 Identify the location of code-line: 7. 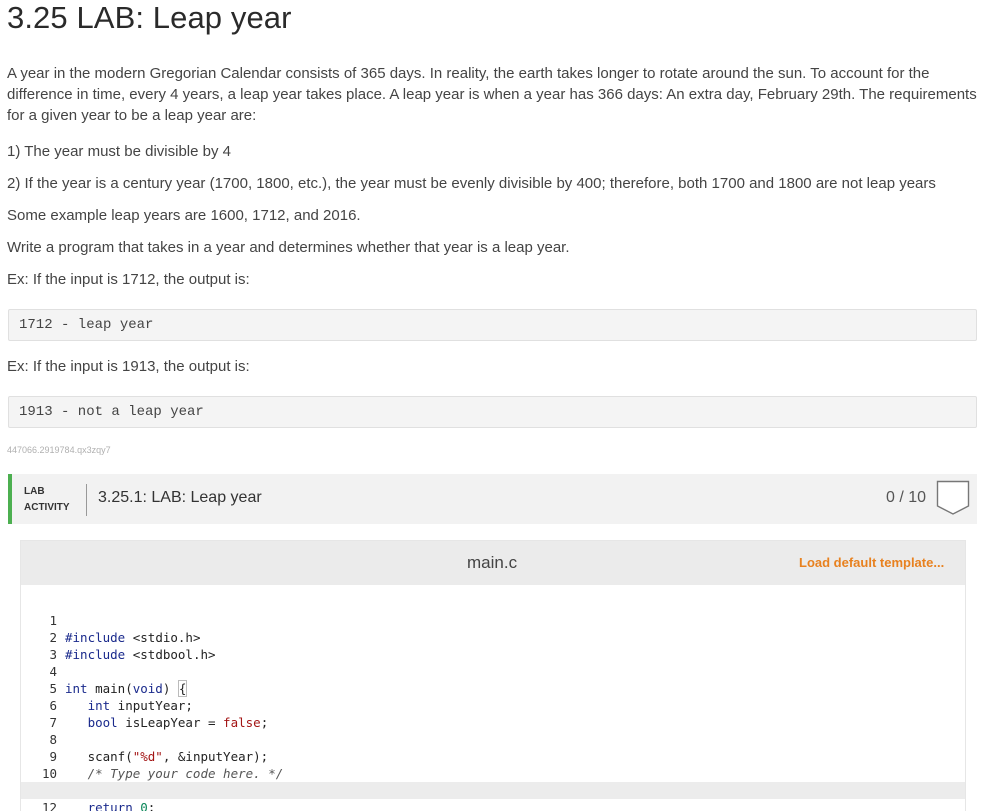
(493, 713).